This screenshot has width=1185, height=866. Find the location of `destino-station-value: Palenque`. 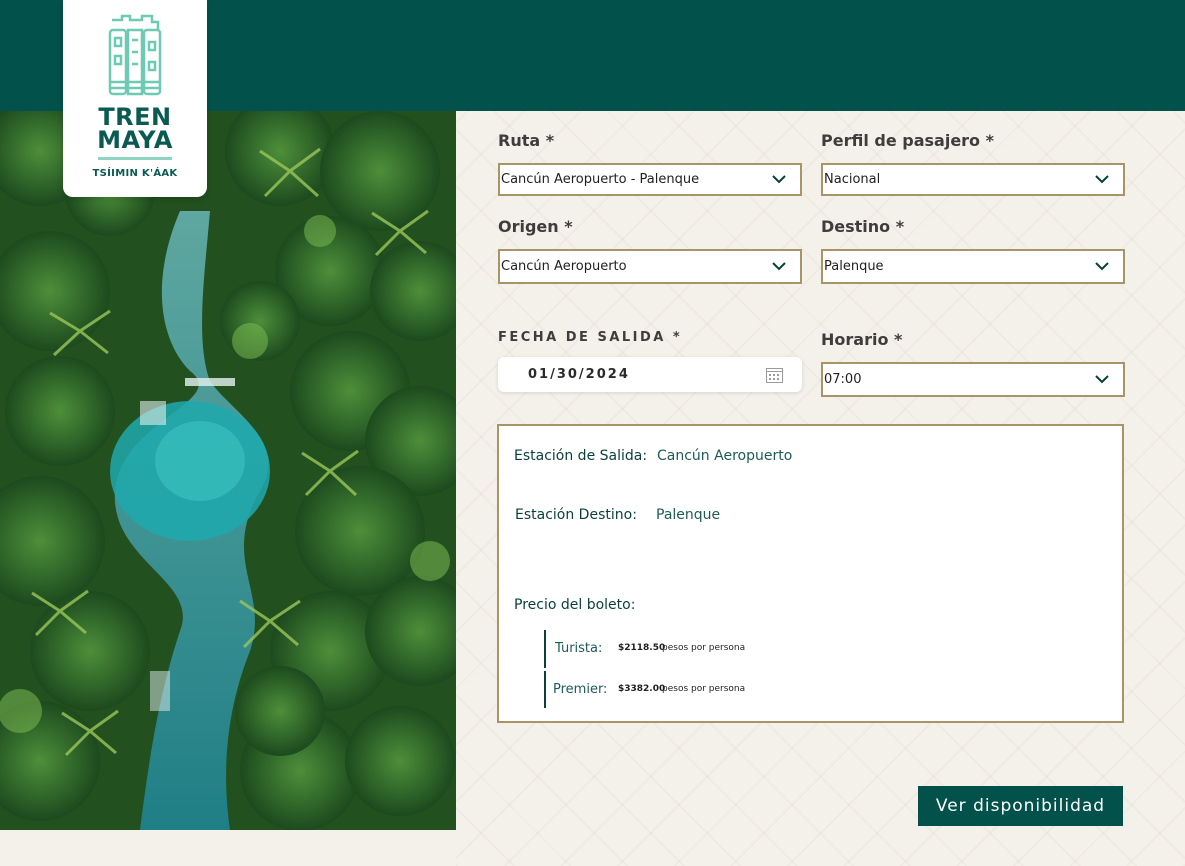

destino-station-value: Palenque is located at coordinates (688, 515).